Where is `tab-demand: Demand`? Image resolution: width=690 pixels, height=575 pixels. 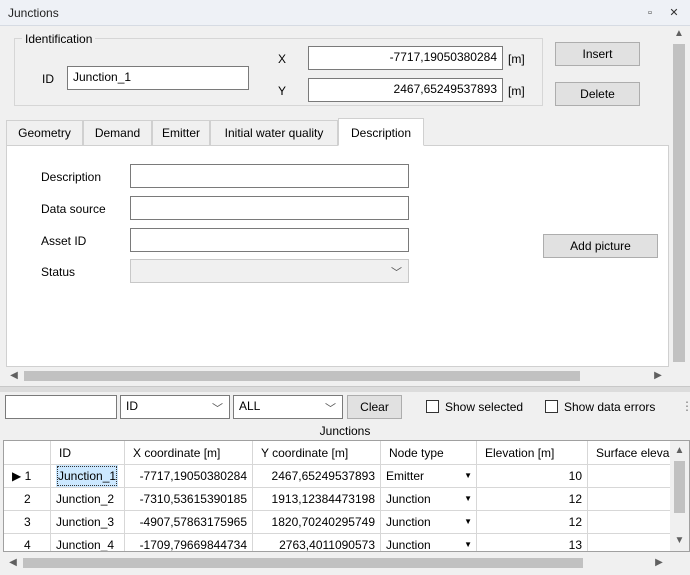 tab-demand: Demand is located at coordinates (117, 133).